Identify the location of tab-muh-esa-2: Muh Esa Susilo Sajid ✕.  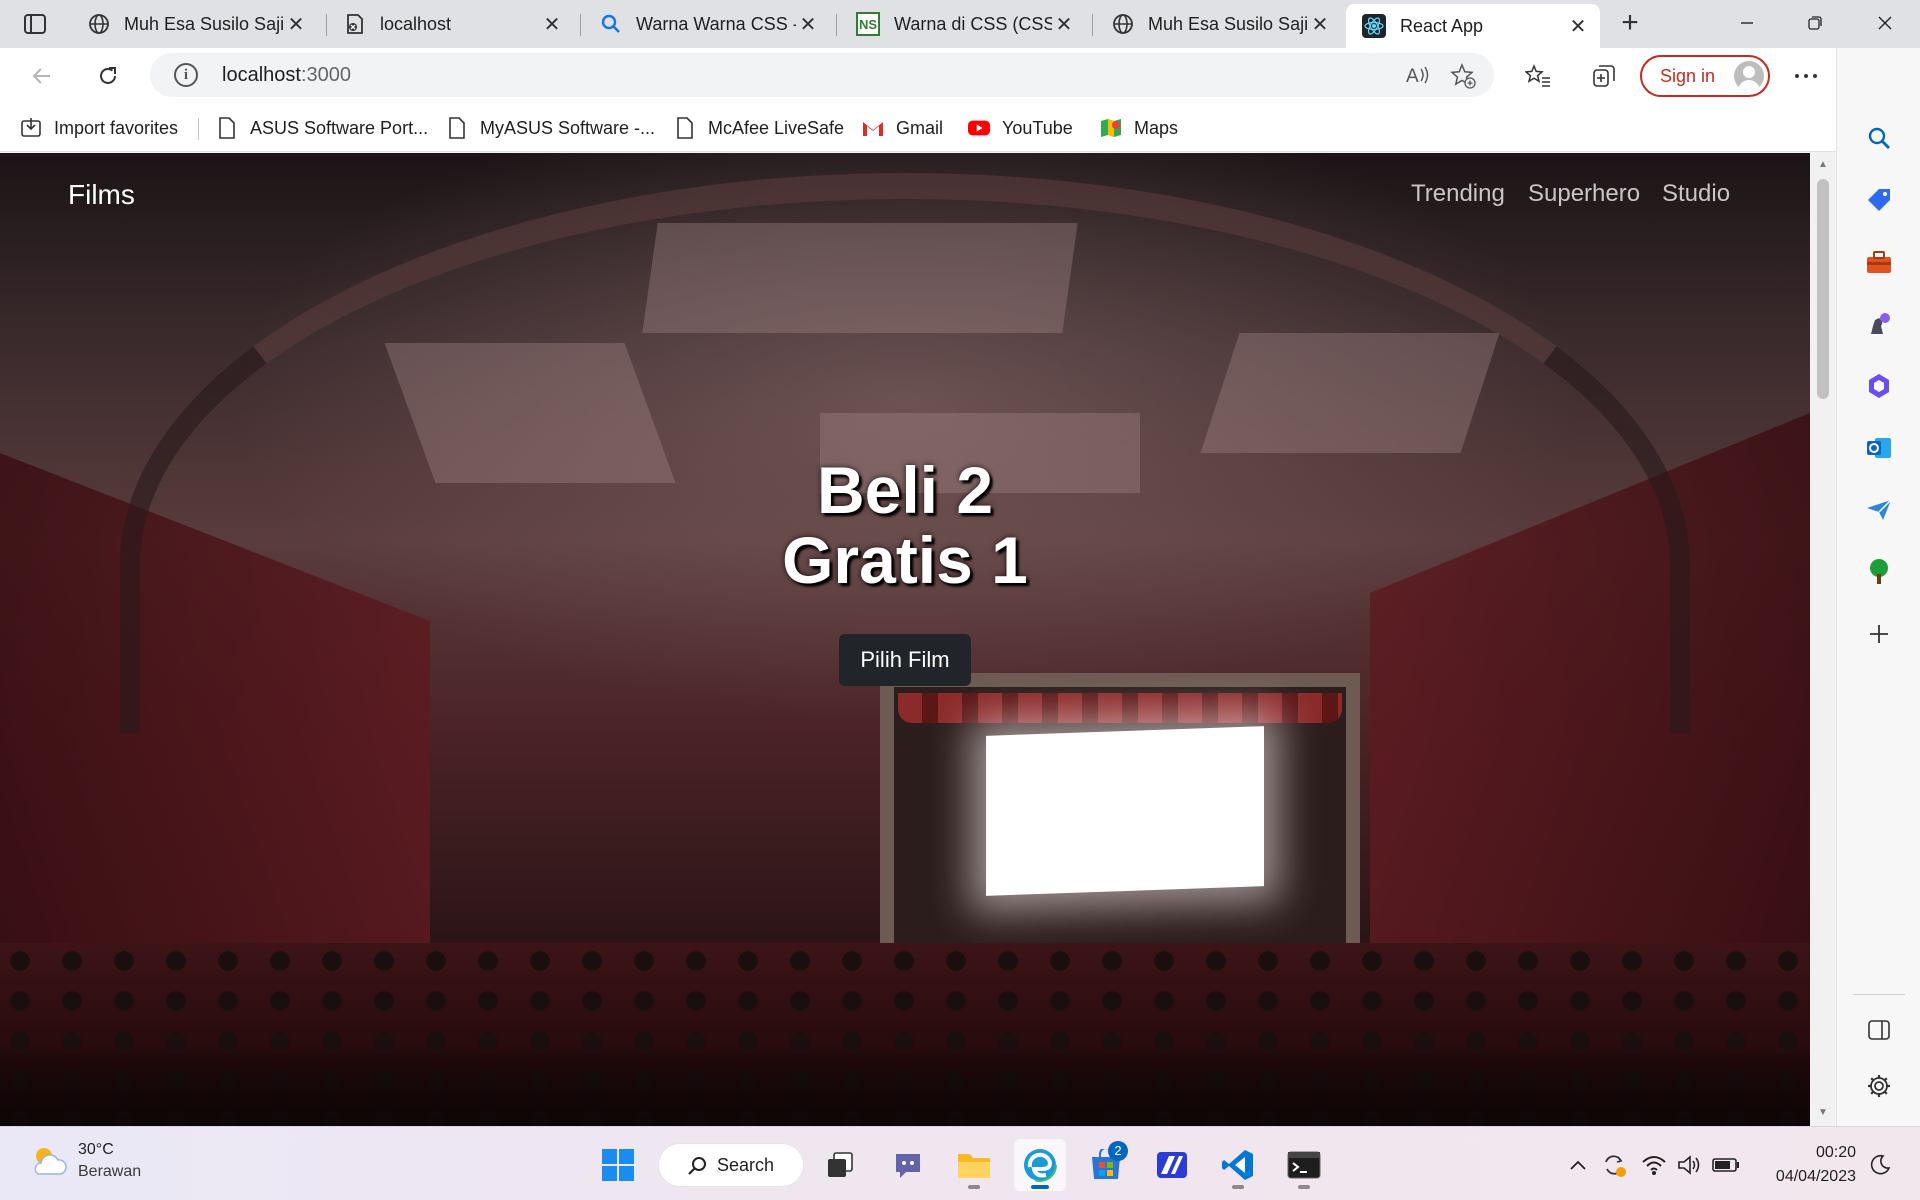
(1219, 24).